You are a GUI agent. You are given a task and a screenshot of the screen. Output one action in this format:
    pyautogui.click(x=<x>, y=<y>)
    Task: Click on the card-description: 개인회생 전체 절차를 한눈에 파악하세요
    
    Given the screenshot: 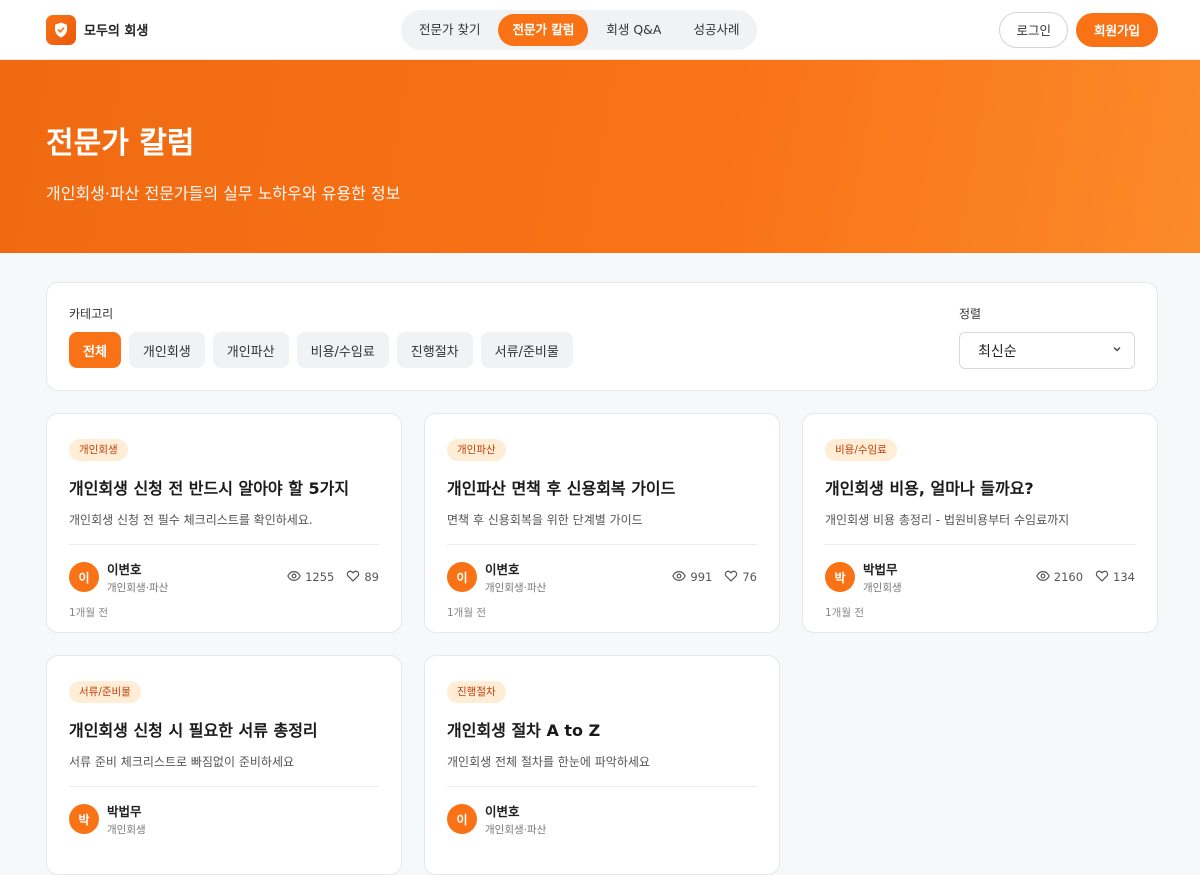 What is the action you would take?
    pyautogui.click(x=548, y=762)
    